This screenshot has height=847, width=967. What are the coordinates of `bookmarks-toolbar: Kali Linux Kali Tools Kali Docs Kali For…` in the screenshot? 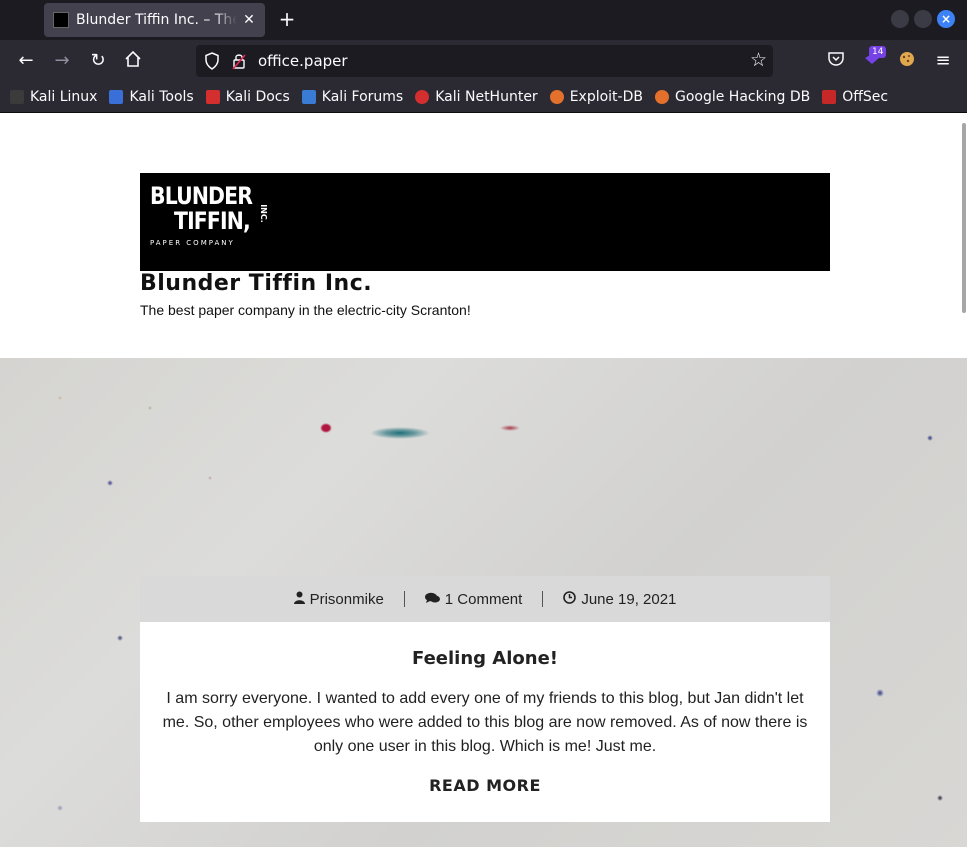 It's located at (483, 97).